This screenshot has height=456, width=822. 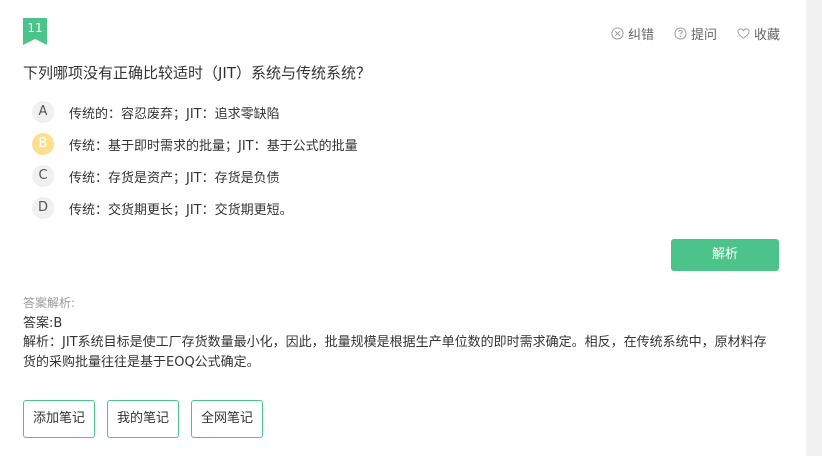 What do you see at coordinates (814, 228) in the screenshot?
I see `scrollbar-track` at bounding box center [814, 228].